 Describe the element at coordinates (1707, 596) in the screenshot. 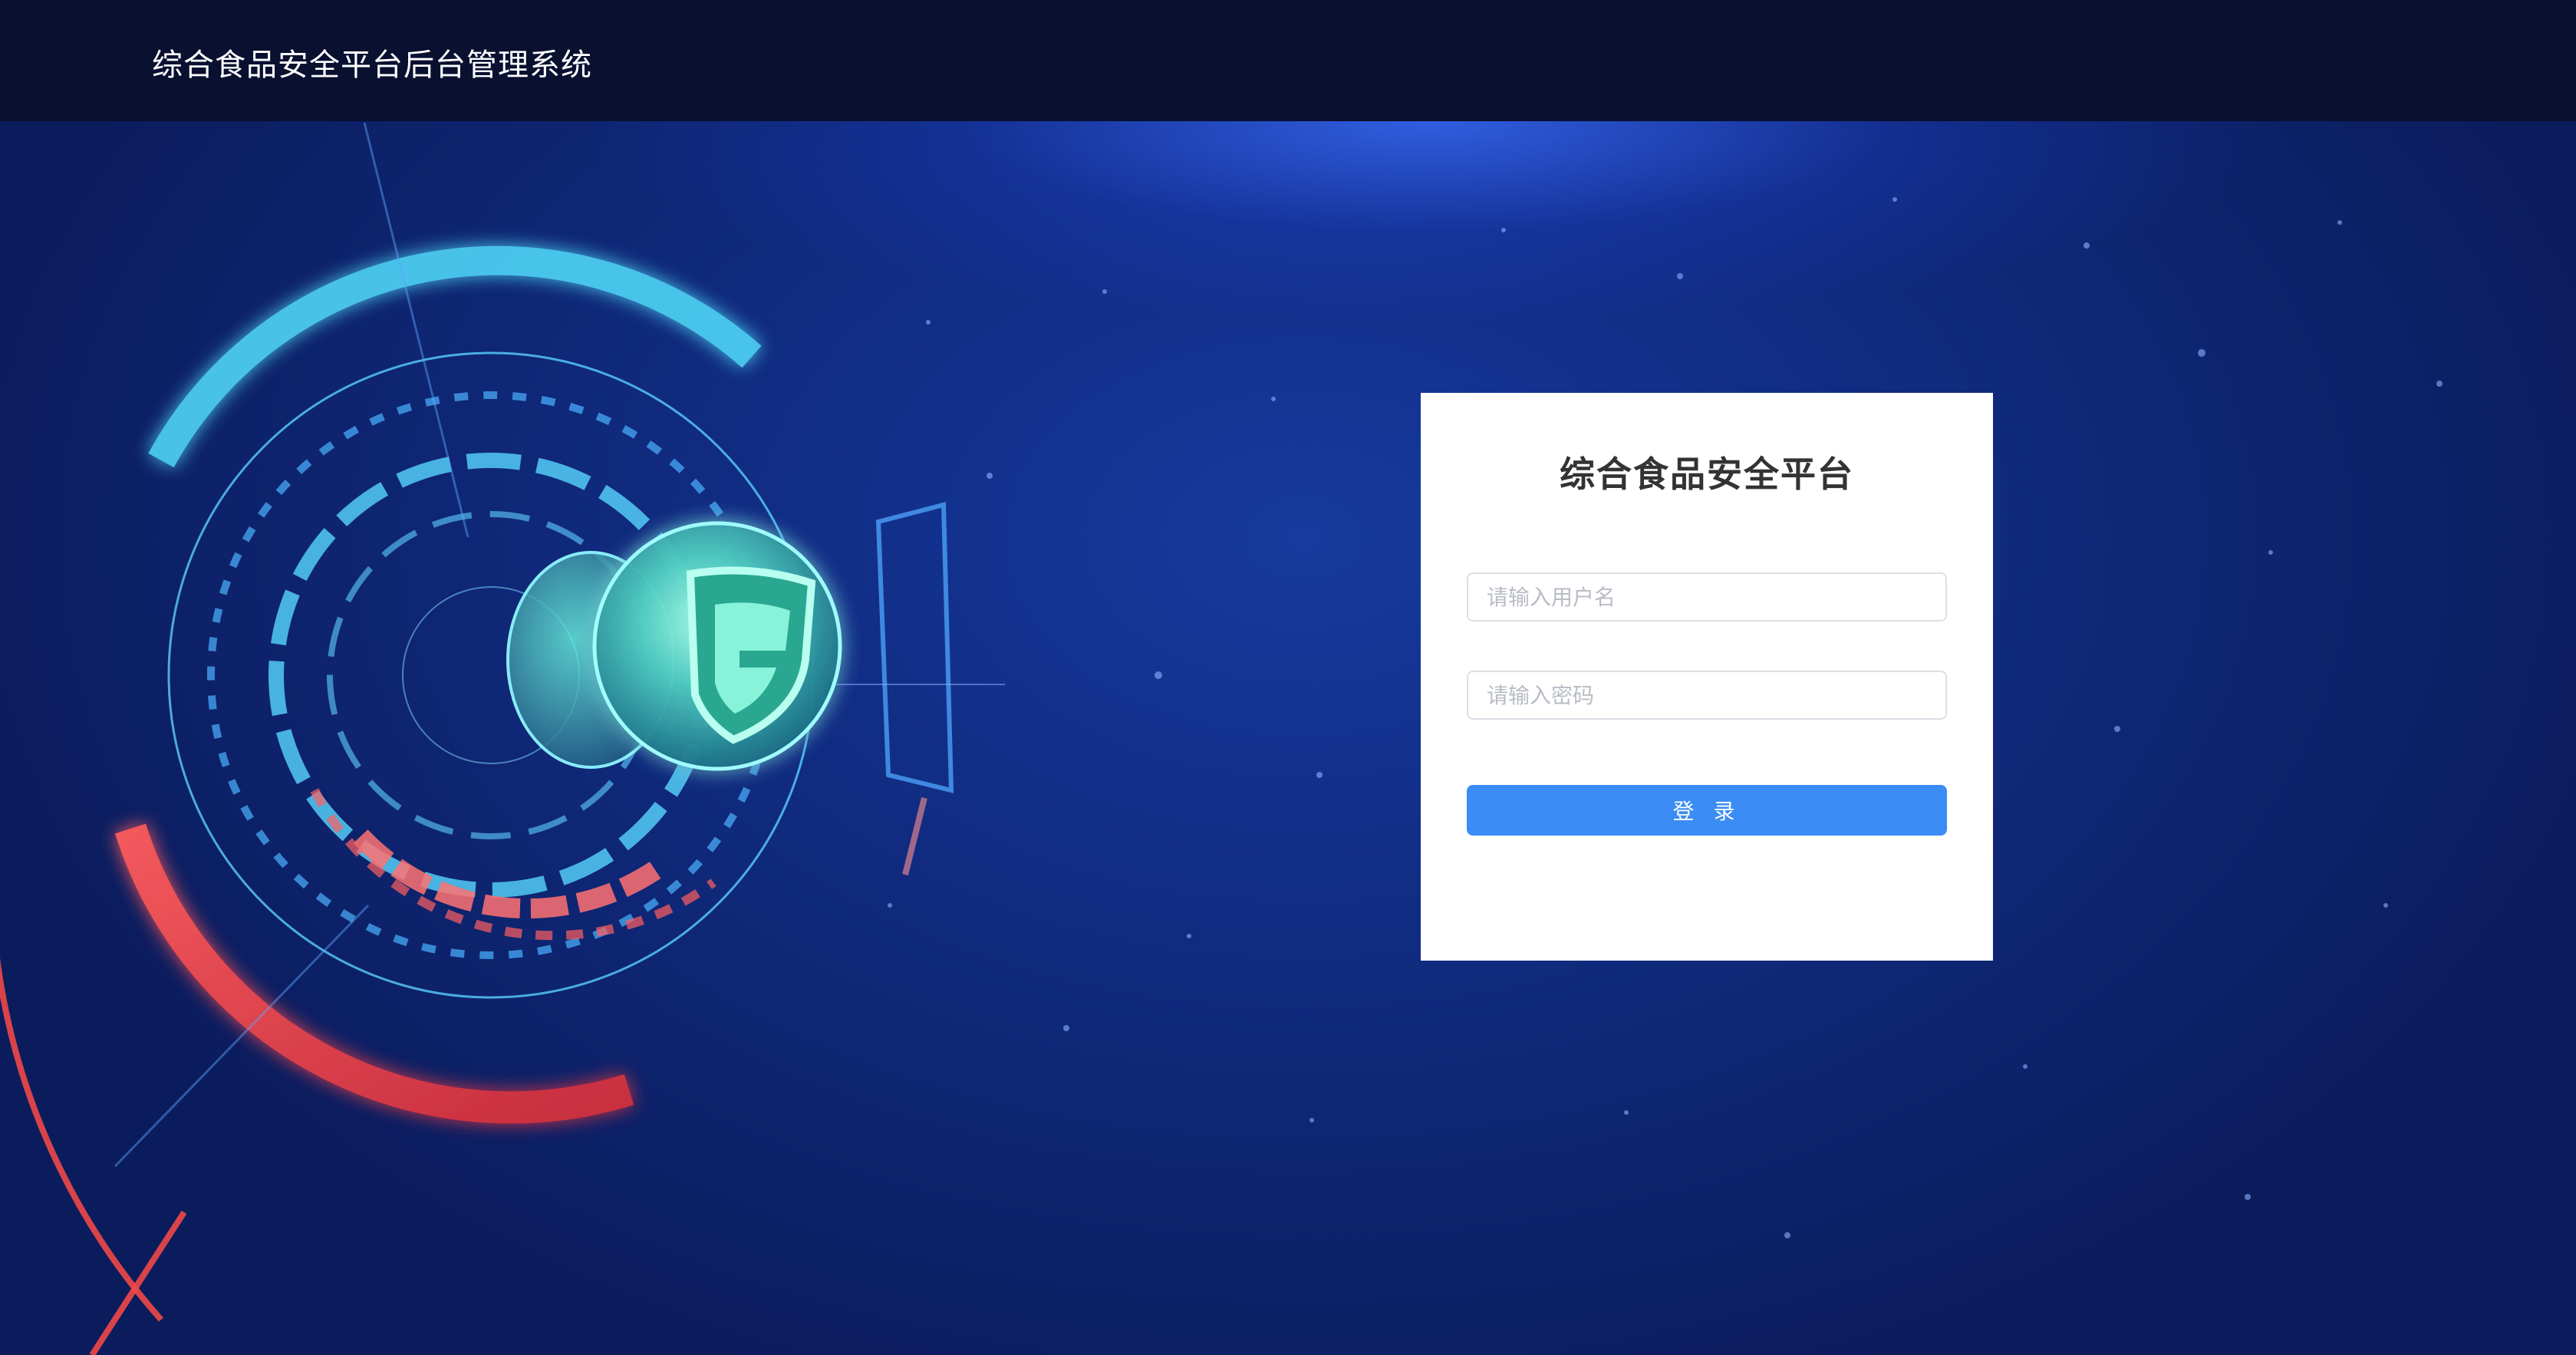

I see `username-input` at that location.